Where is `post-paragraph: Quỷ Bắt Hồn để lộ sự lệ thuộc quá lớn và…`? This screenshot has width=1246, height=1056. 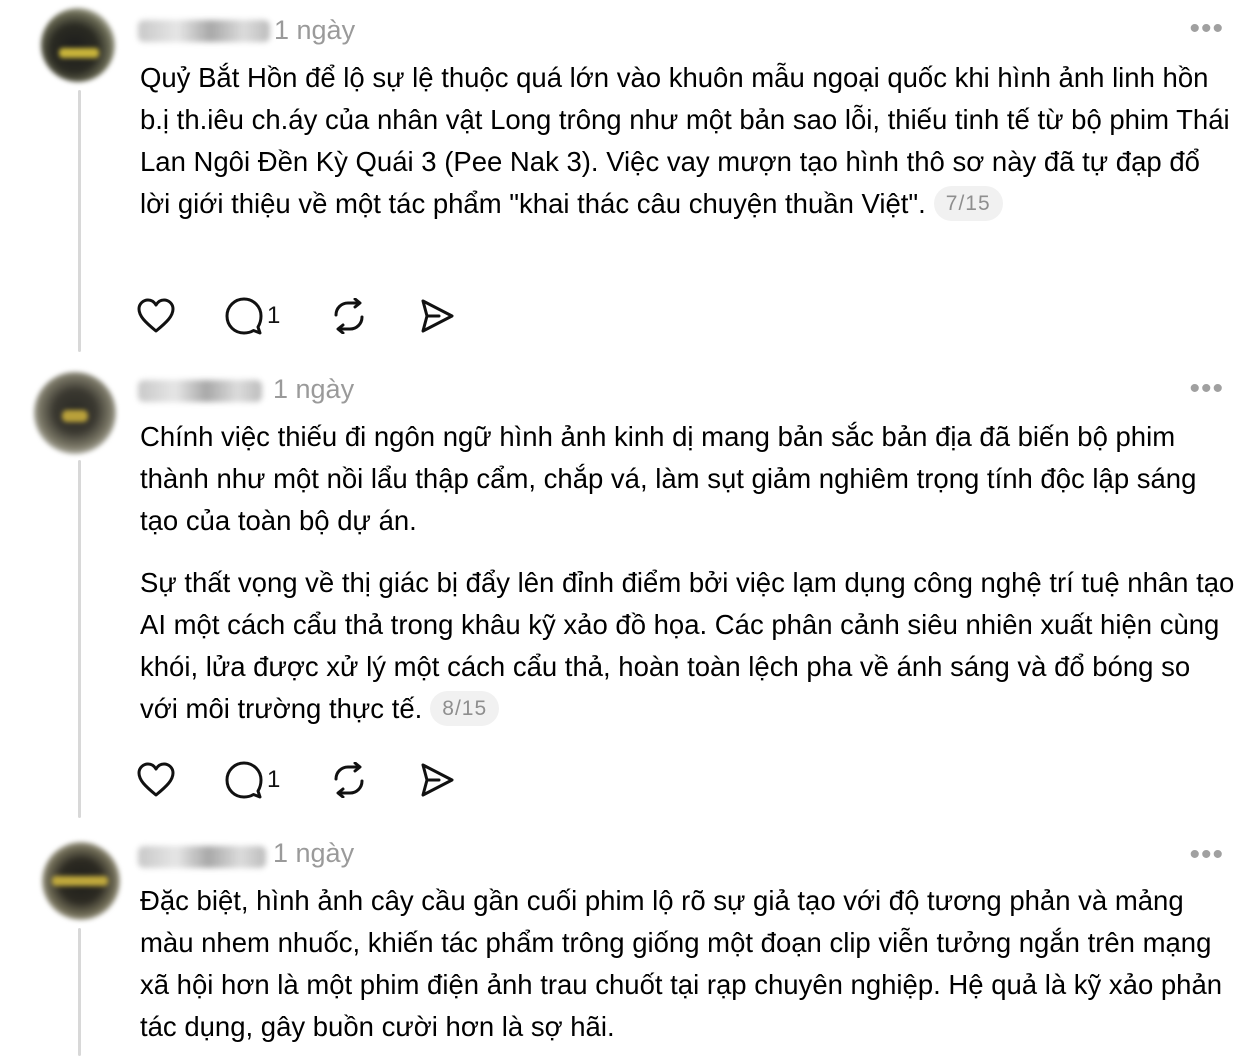
post-paragraph: Quỷ Bắt Hồn để lộ sự lệ thuộc quá lớn và… is located at coordinates (685, 140).